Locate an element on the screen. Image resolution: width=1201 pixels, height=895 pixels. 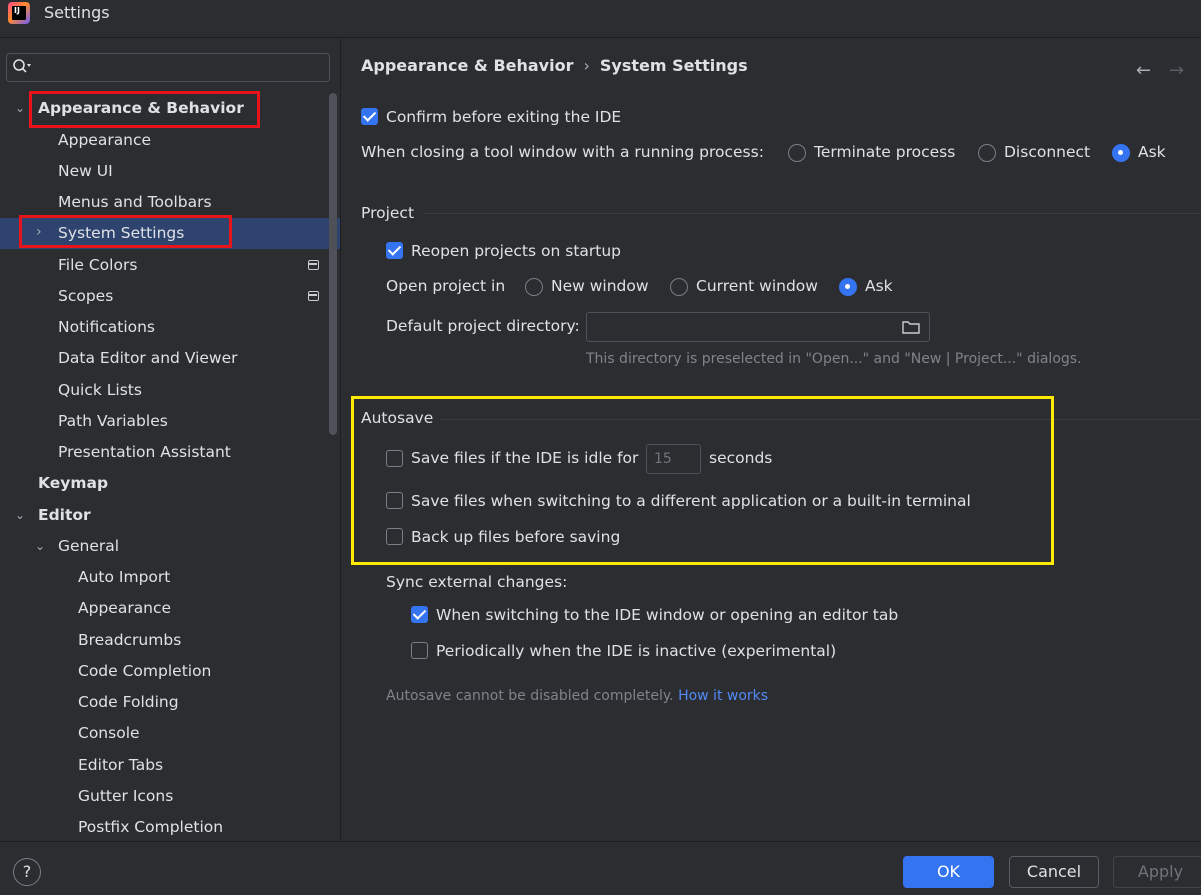
sidebar-item-general: General is located at coordinates (88, 546).